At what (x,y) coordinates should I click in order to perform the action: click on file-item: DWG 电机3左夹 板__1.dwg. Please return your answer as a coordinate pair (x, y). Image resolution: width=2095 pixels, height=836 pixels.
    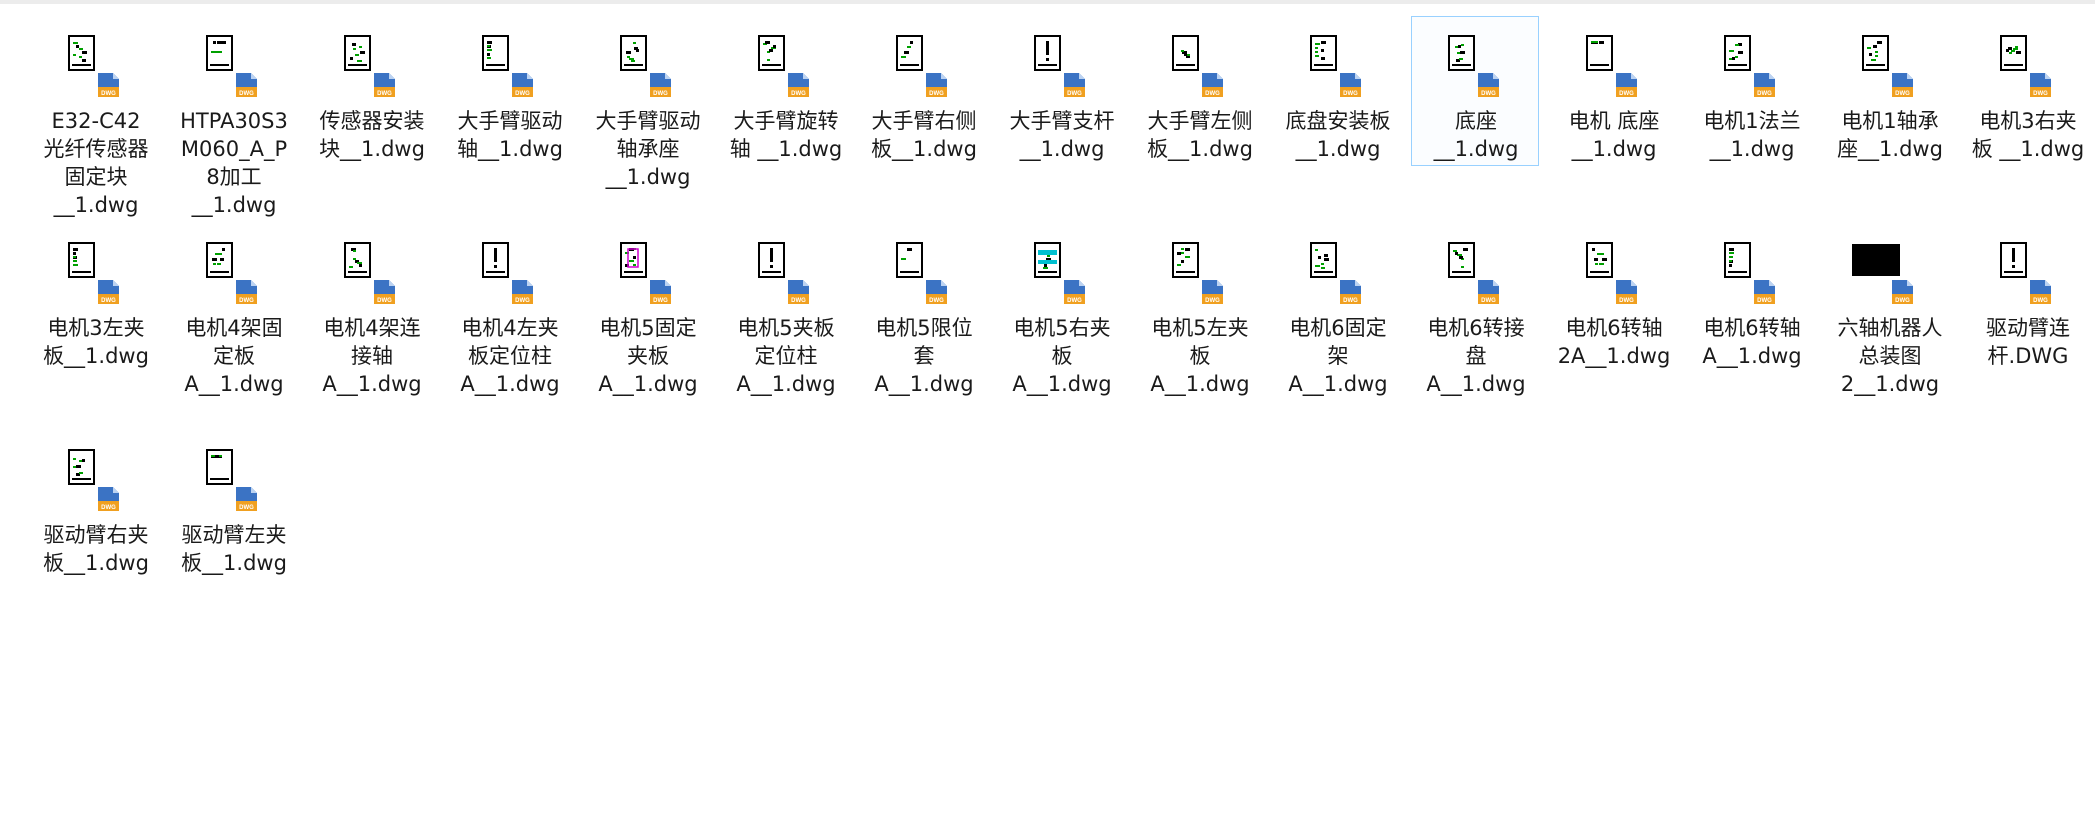
    Looking at the image, I should click on (95, 298).